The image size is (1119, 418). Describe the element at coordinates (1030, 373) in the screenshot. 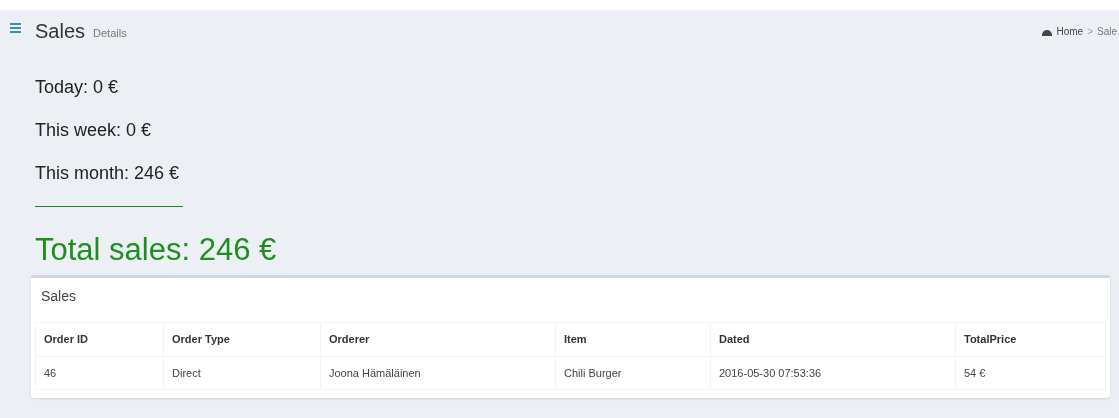

I see `table-cell: 54 €` at that location.